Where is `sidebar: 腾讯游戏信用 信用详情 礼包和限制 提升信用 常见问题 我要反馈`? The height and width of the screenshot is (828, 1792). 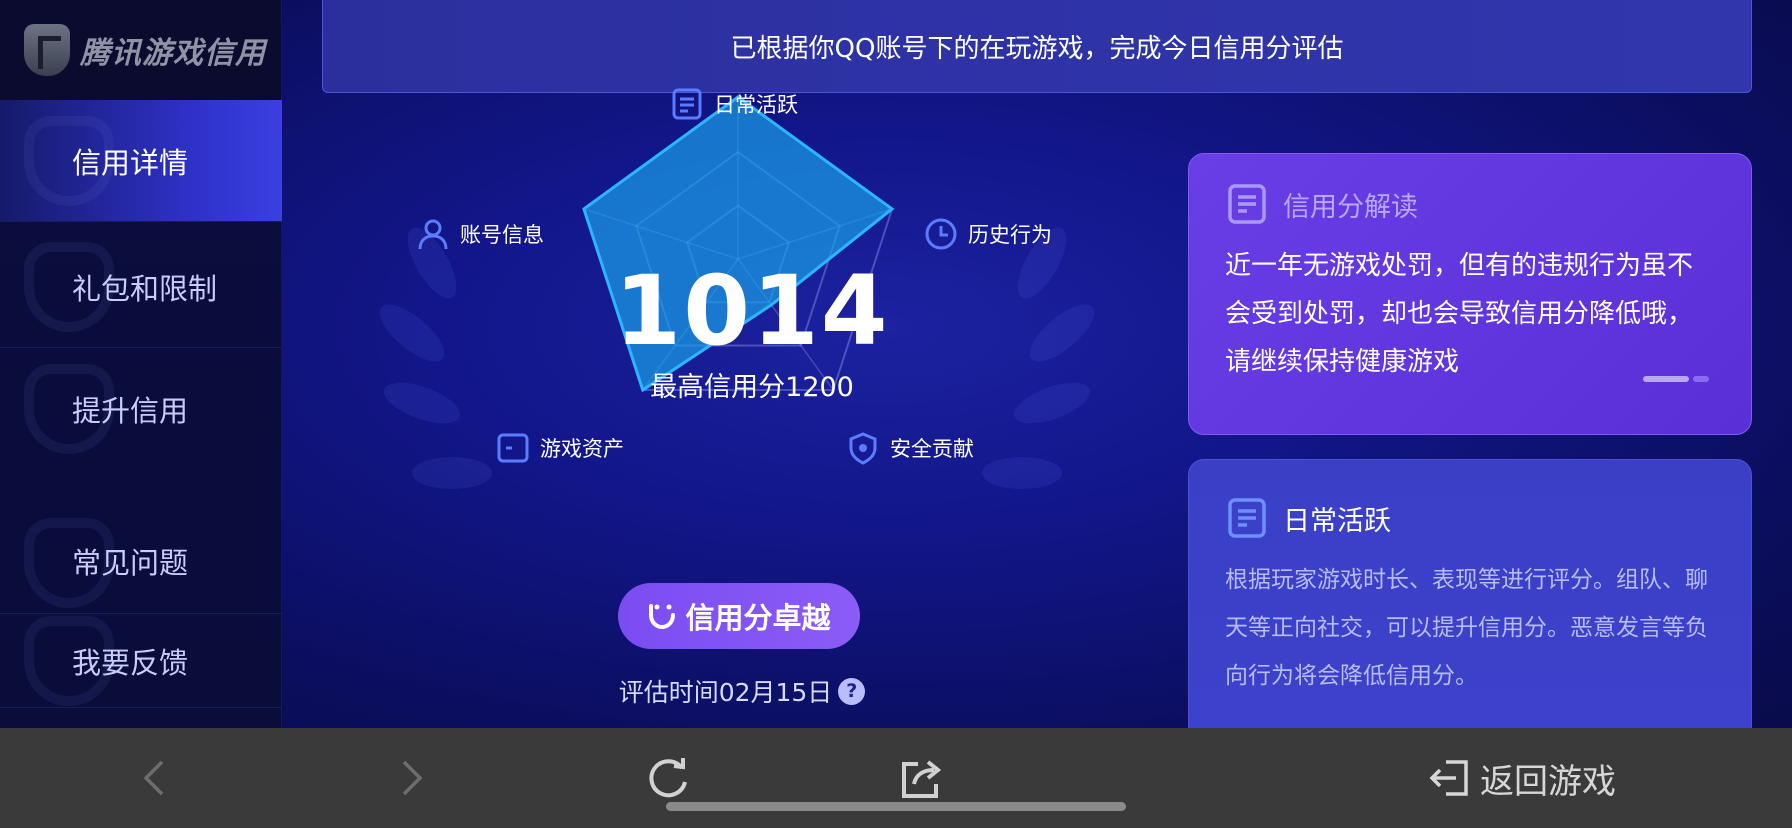 sidebar: 腾讯游戏信用 信用详情 礼包和限制 提升信用 常见问题 我要反馈 is located at coordinates (141, 364).